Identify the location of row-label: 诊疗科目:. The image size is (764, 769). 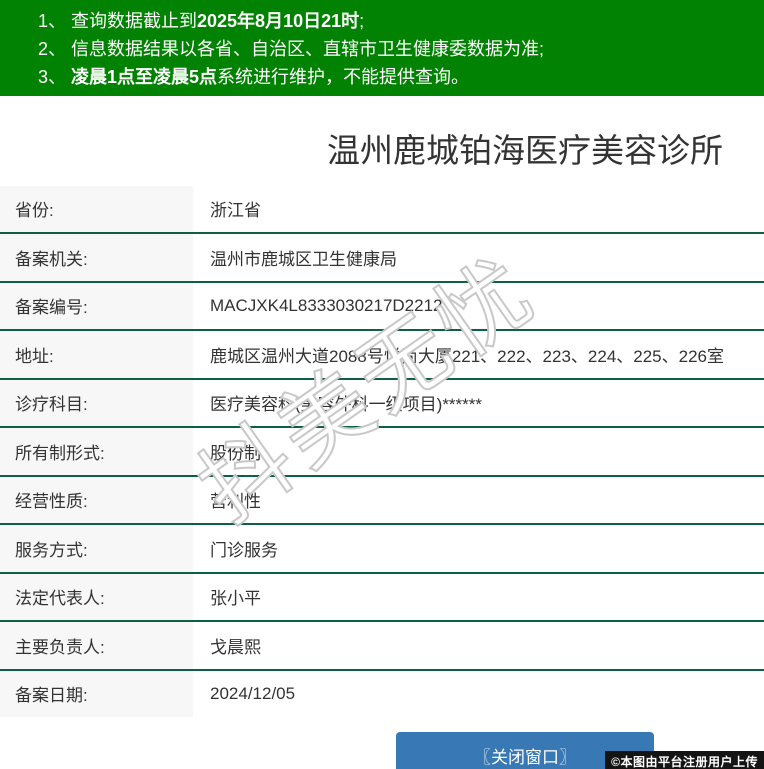
(96, 403).